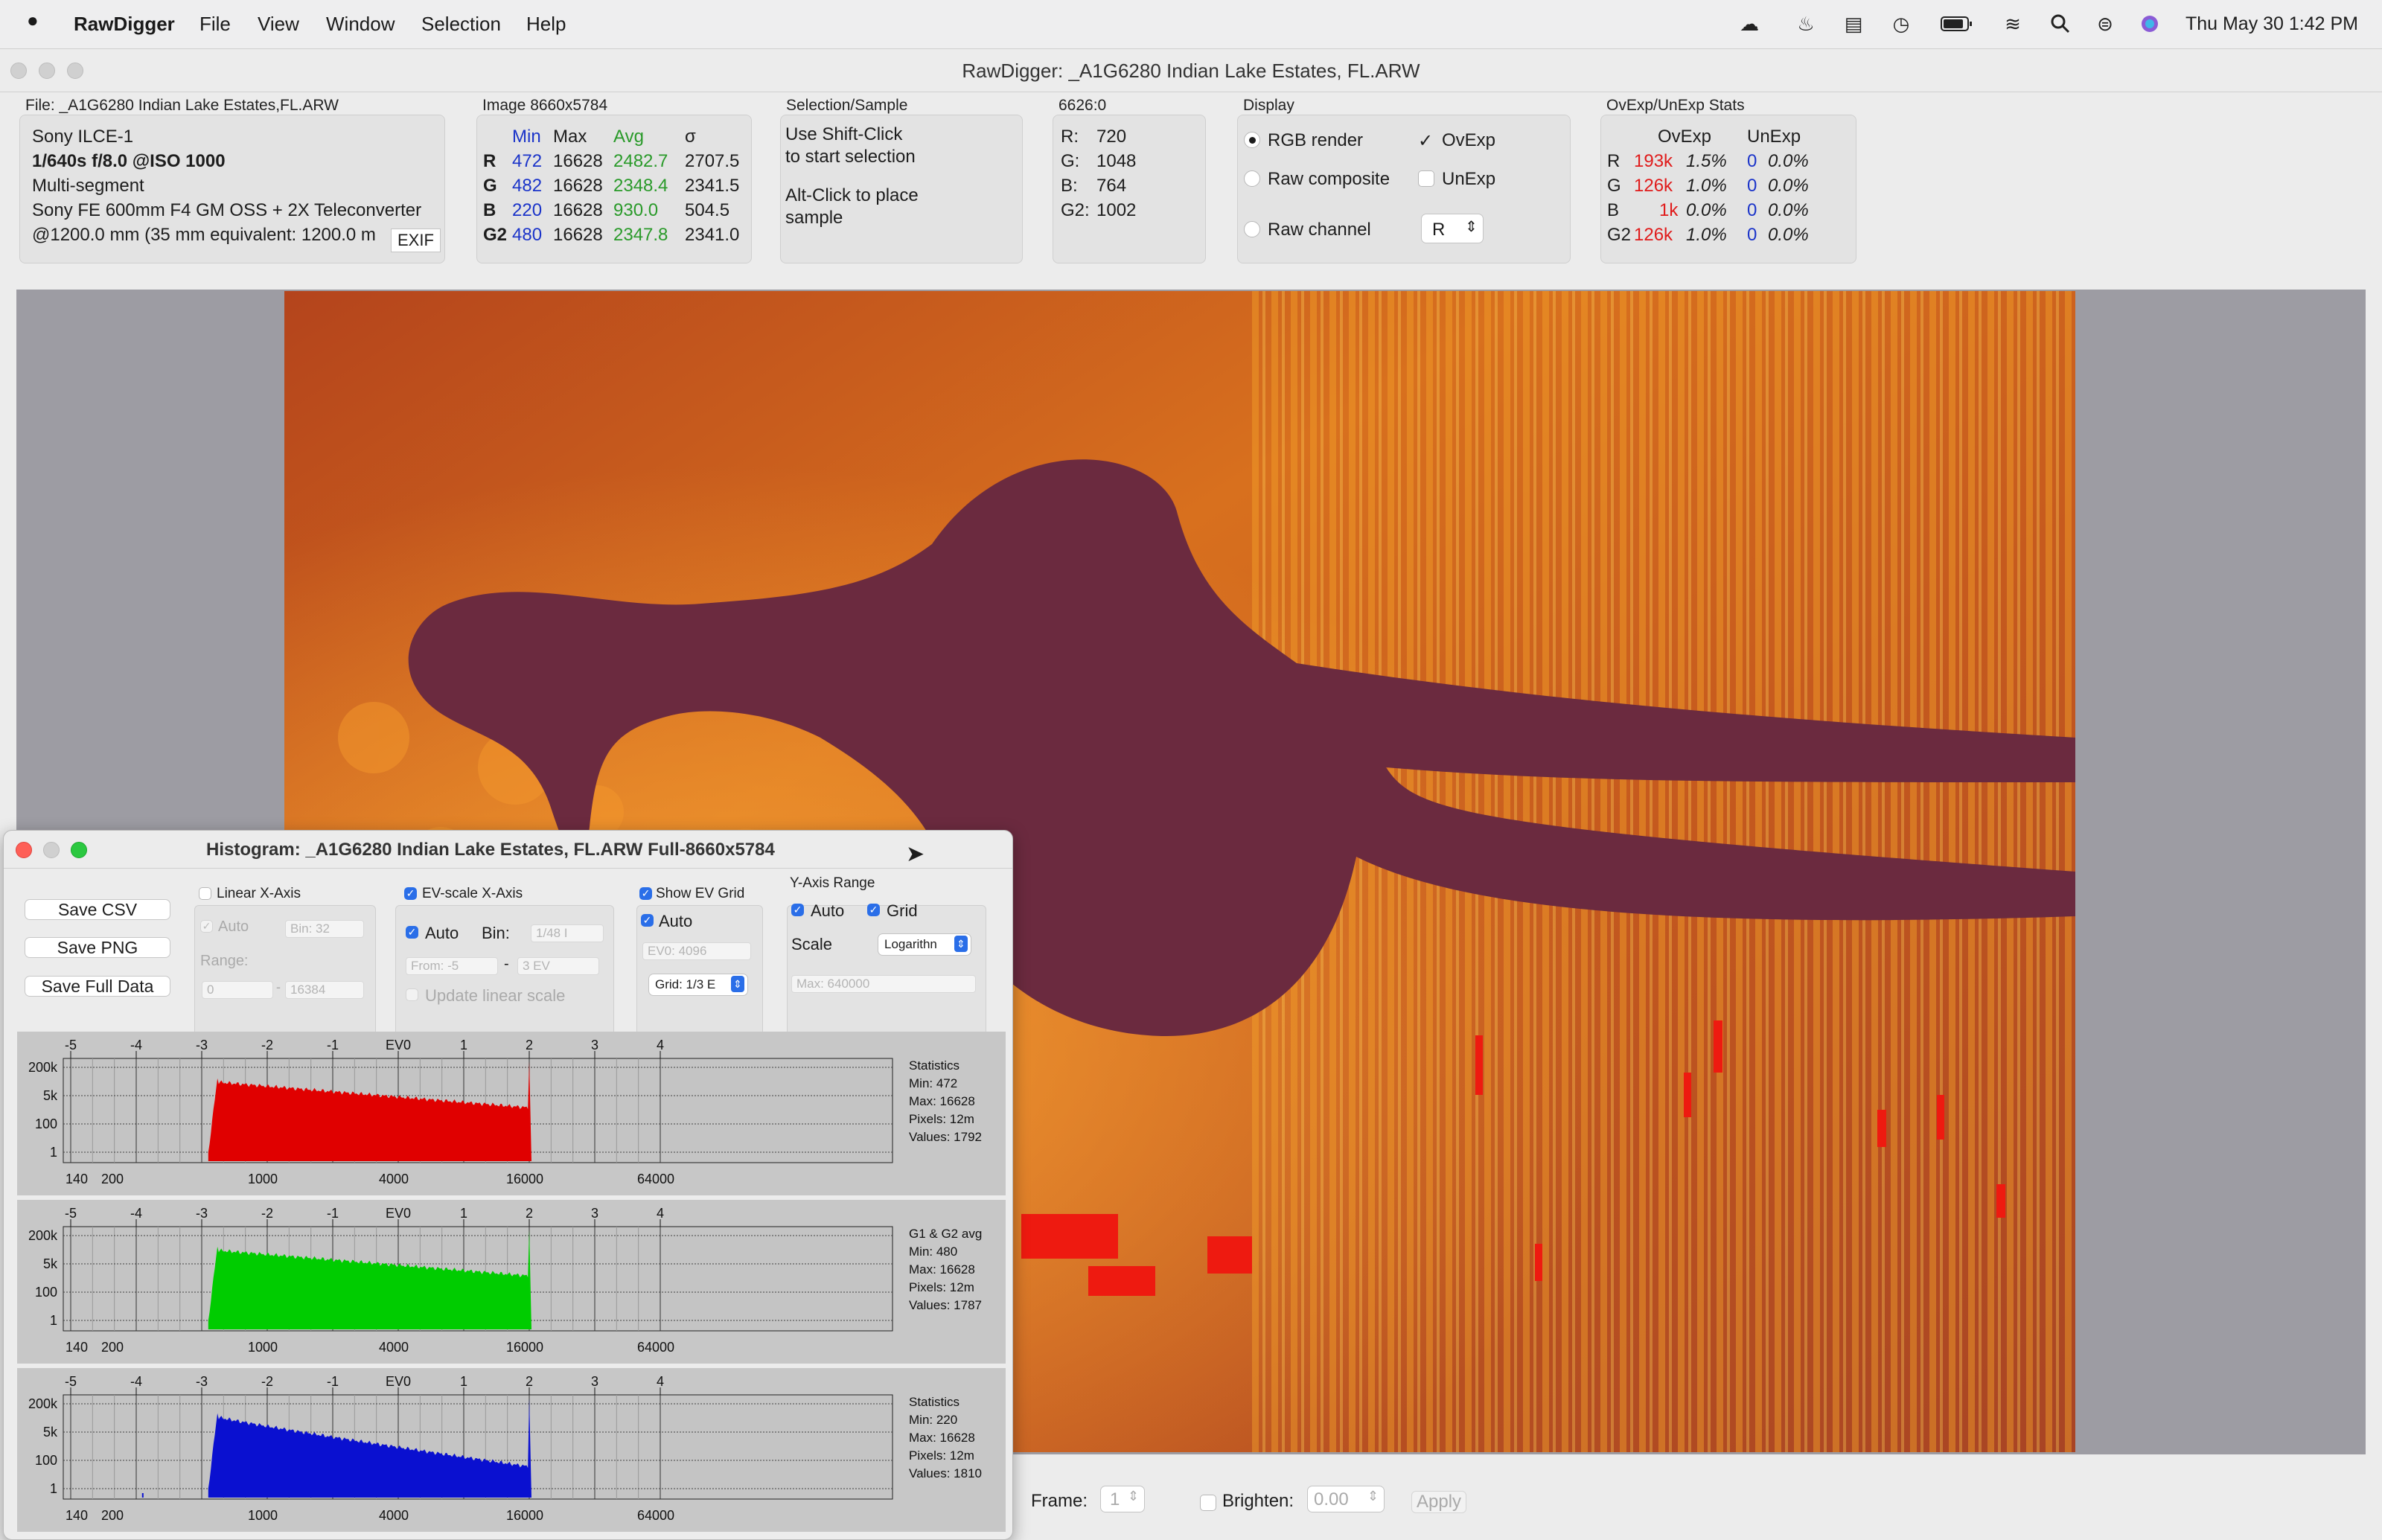  I want to click on frame-label: Frame:, so click(1059, 1501).